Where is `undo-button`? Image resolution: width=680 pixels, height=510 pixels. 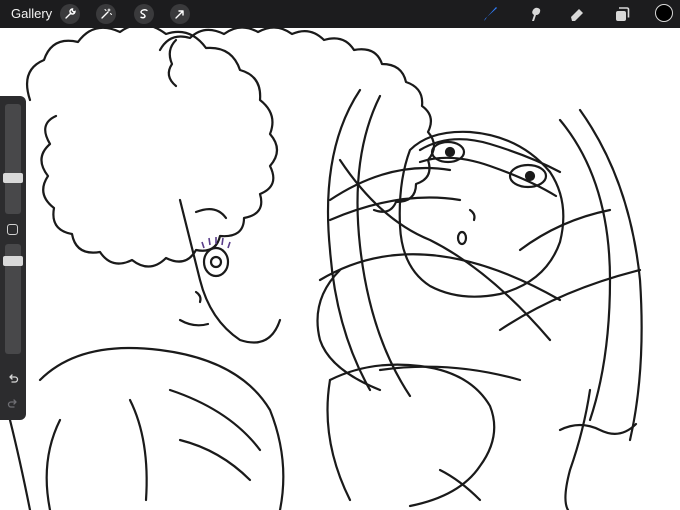 undo-button is located at coordinates (13, 379).